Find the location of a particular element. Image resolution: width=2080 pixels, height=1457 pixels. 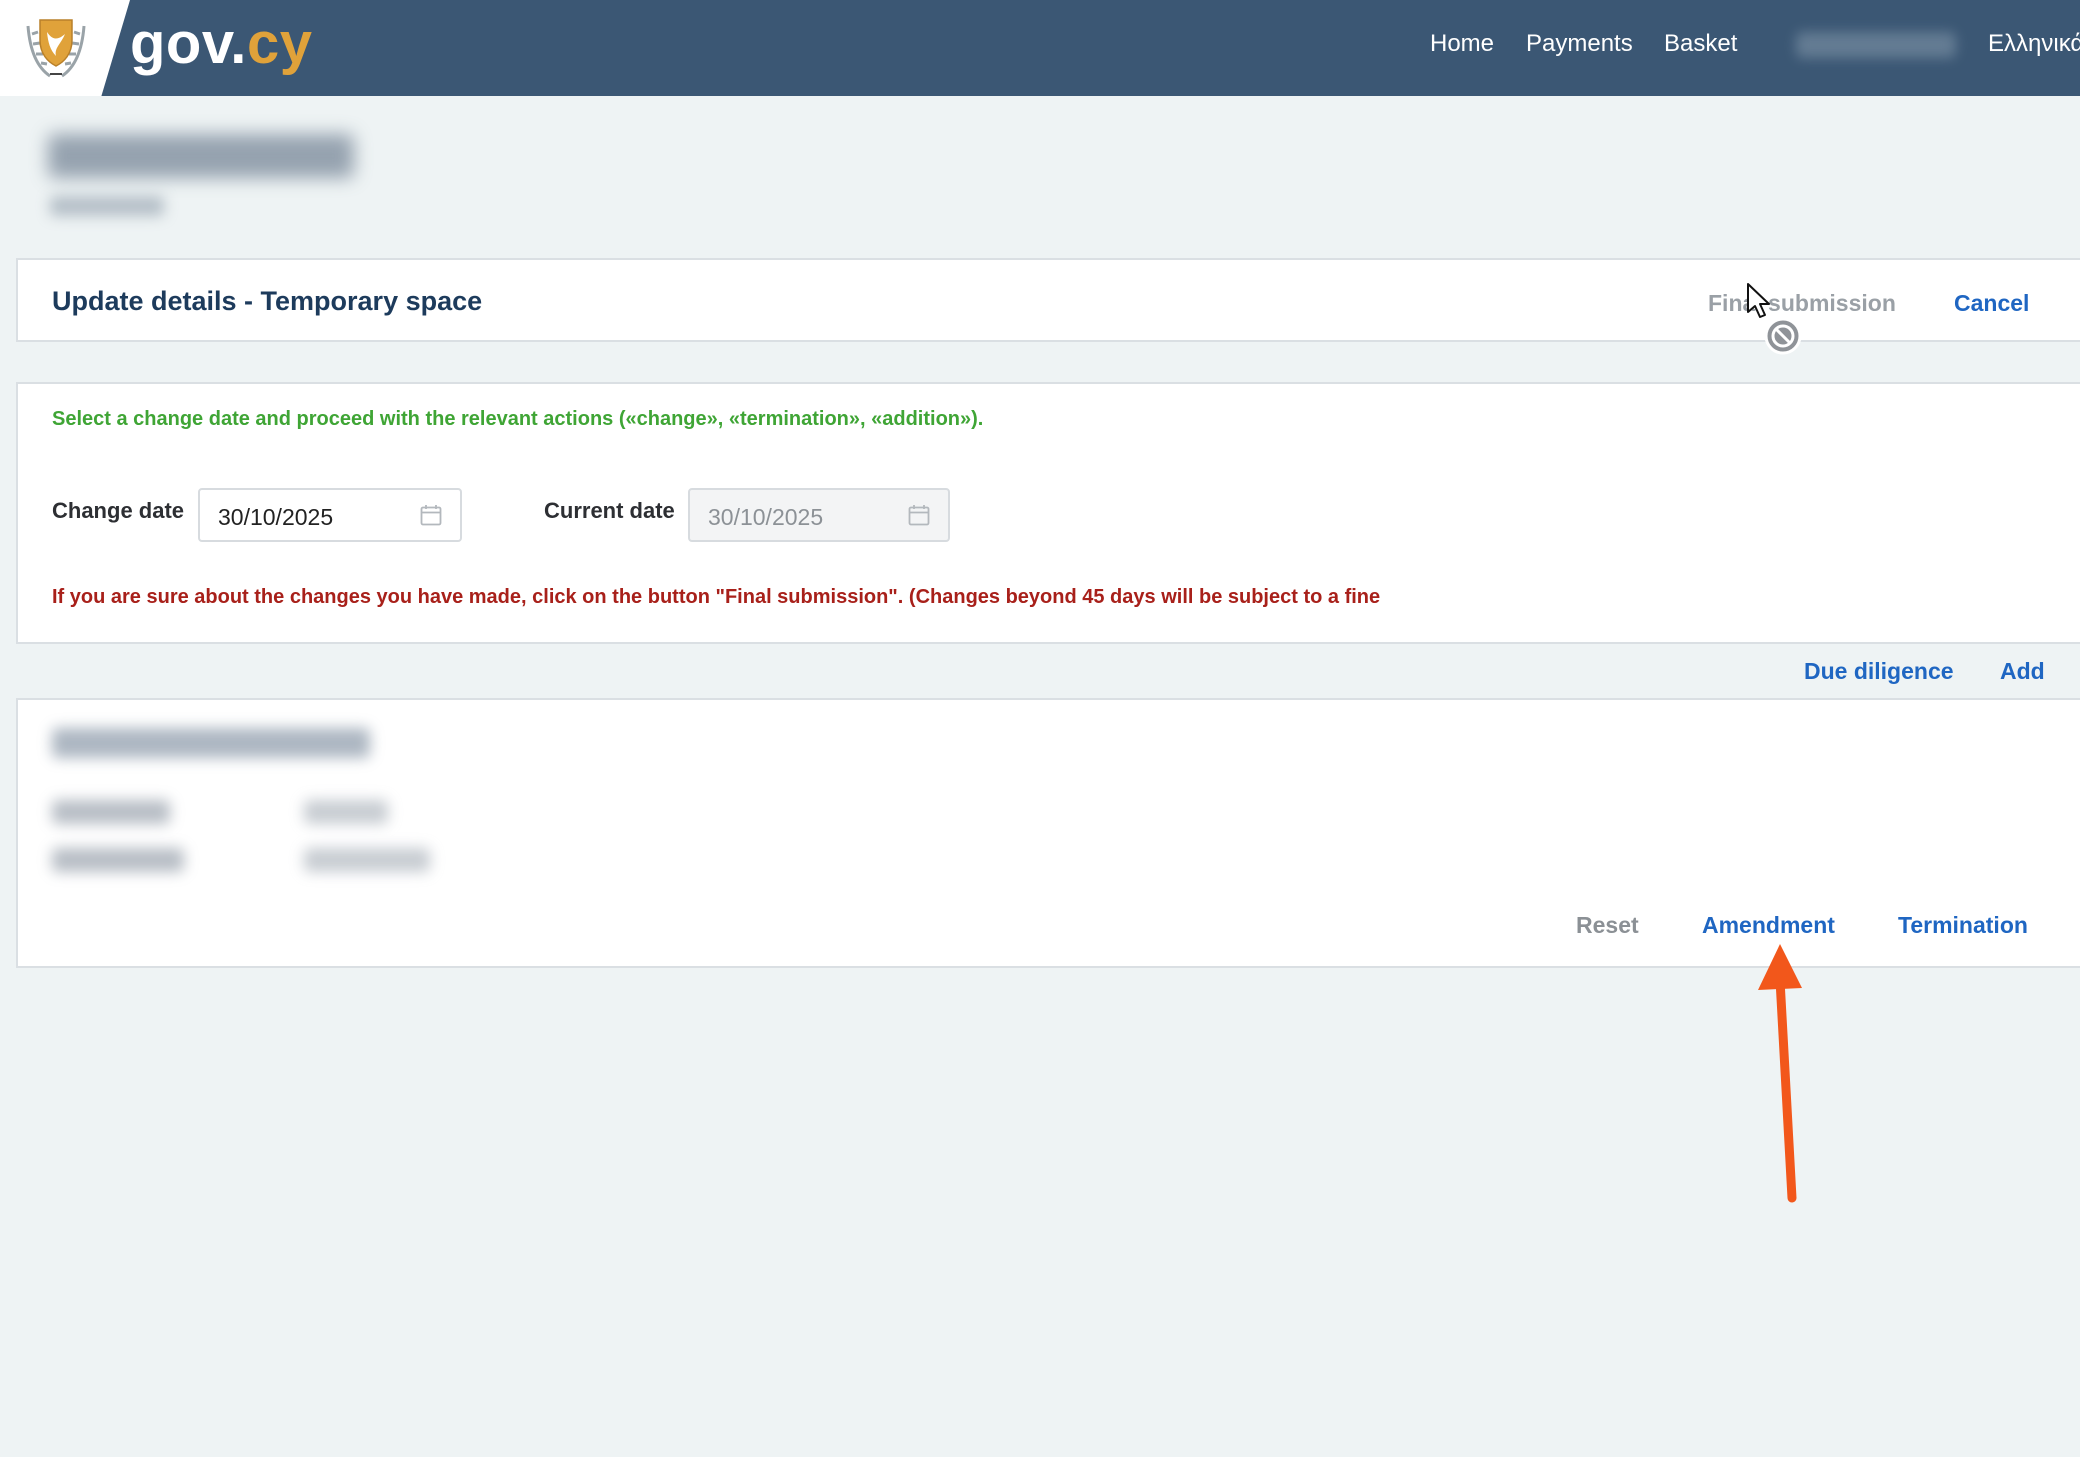

current-date-input: 30/10/2025 is located at coordinates (819, 515).